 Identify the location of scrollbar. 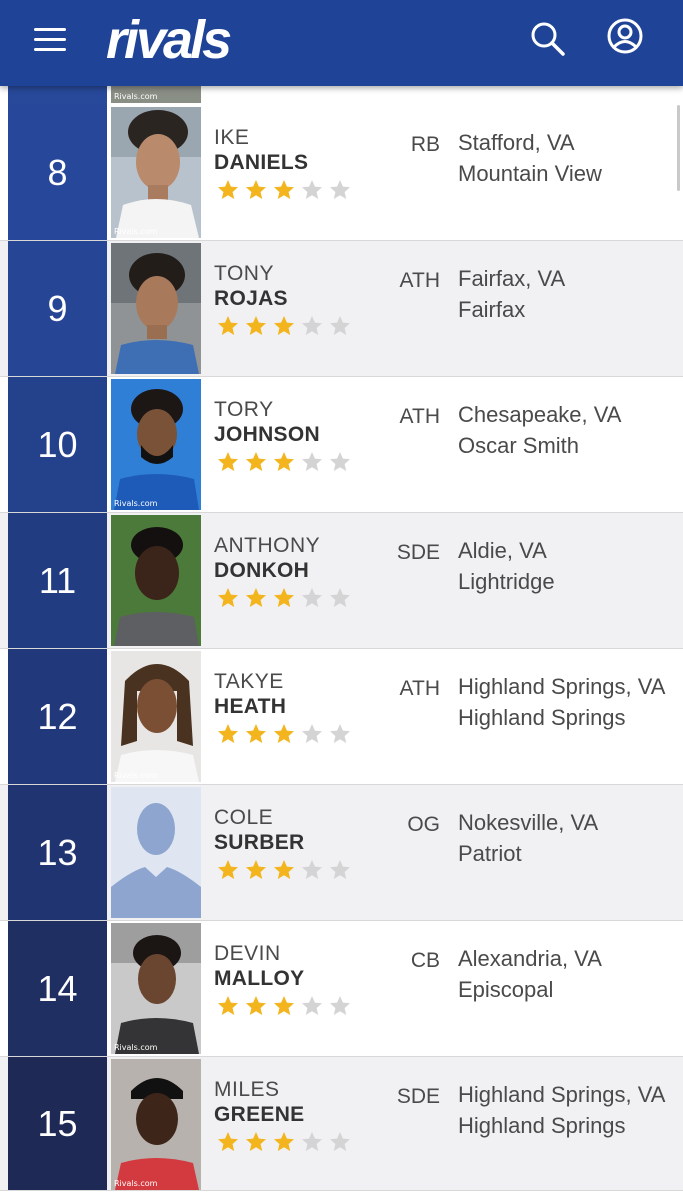
(678, 148).